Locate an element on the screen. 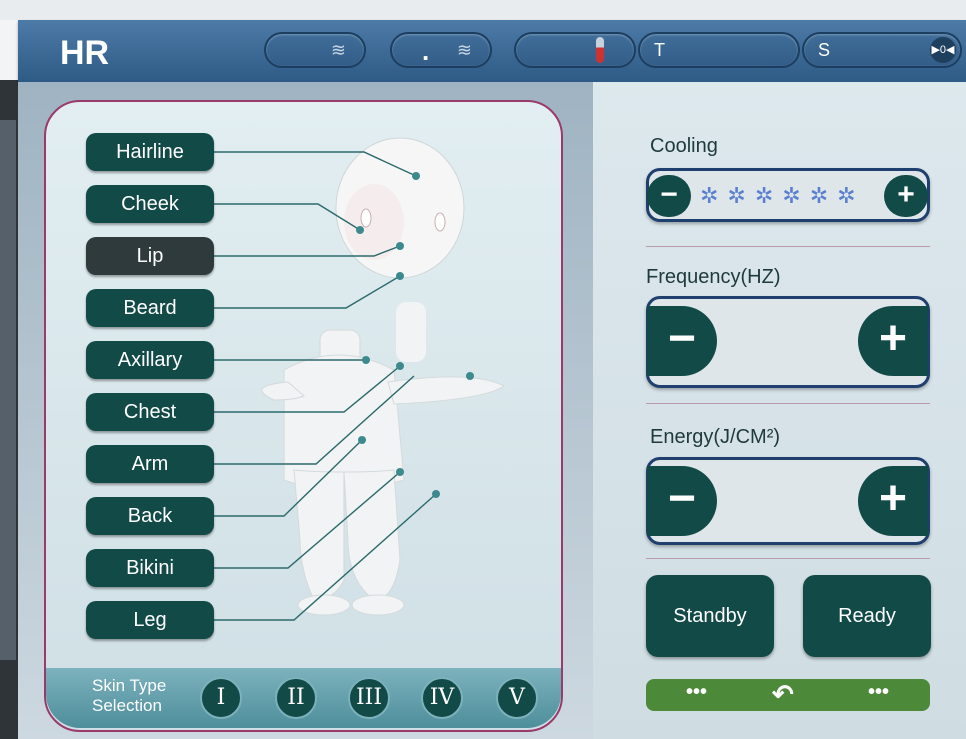  skin-type-3-button: III is located at coordinates (369, 698).